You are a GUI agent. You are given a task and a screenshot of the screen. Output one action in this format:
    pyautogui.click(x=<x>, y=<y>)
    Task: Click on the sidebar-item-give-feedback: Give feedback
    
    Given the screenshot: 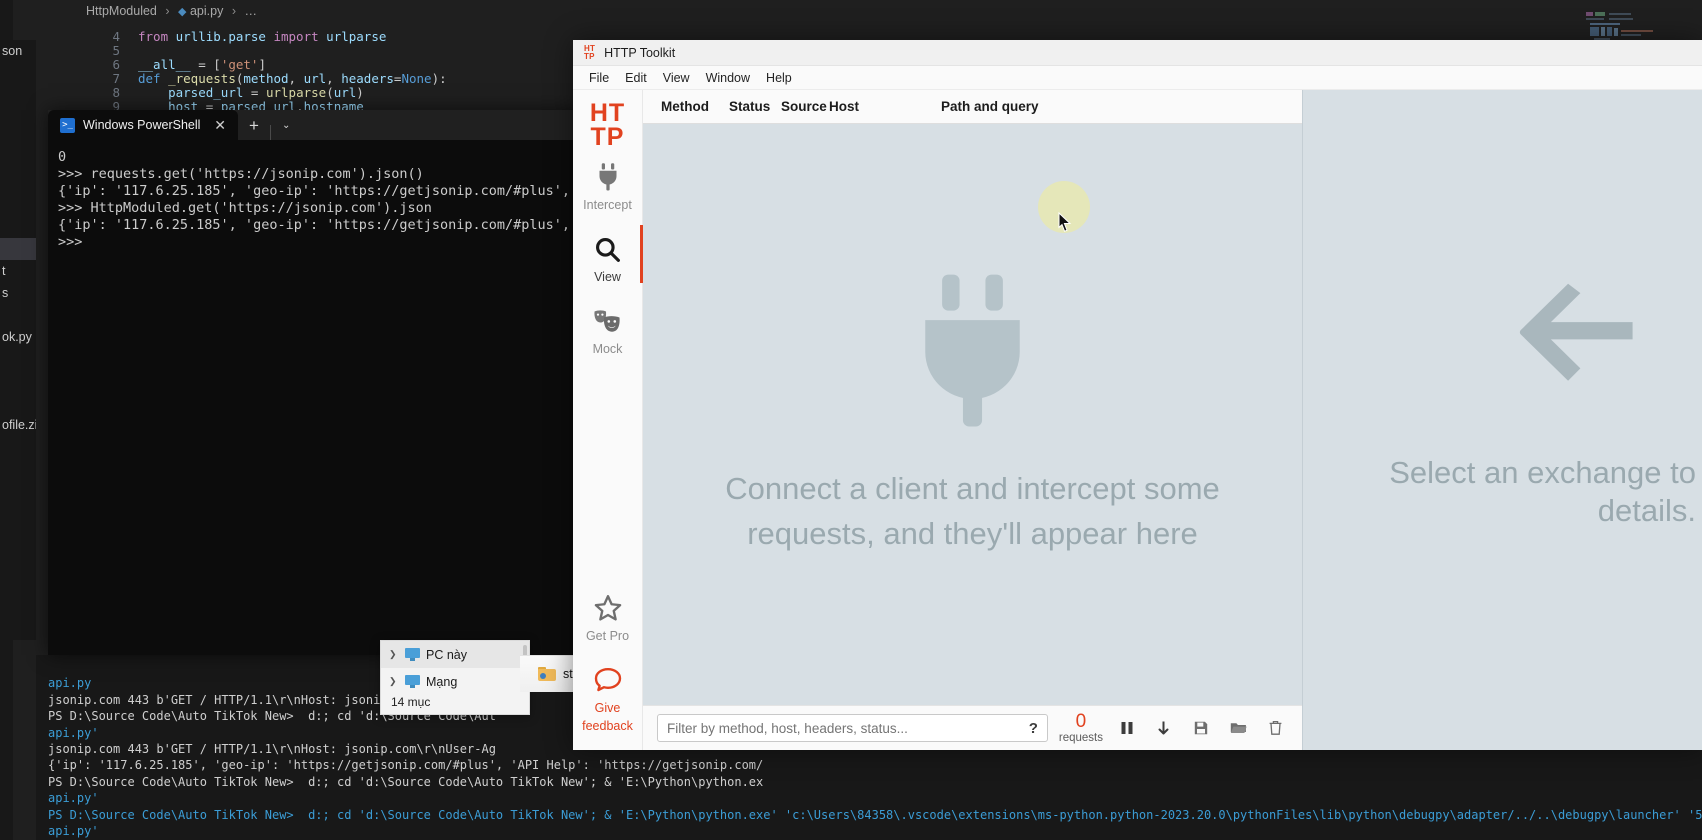 What is the action you would take?
    pyautogui.click(x=608, y=697)
    